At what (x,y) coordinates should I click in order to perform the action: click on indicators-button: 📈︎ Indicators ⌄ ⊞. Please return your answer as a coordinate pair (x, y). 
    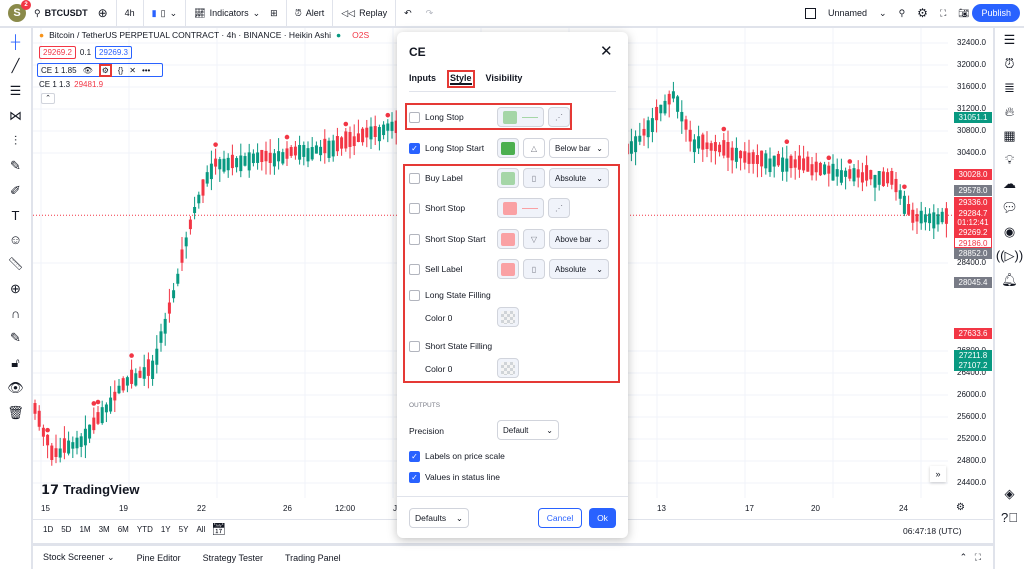
    Looking at the image, I should click on (236, 13).